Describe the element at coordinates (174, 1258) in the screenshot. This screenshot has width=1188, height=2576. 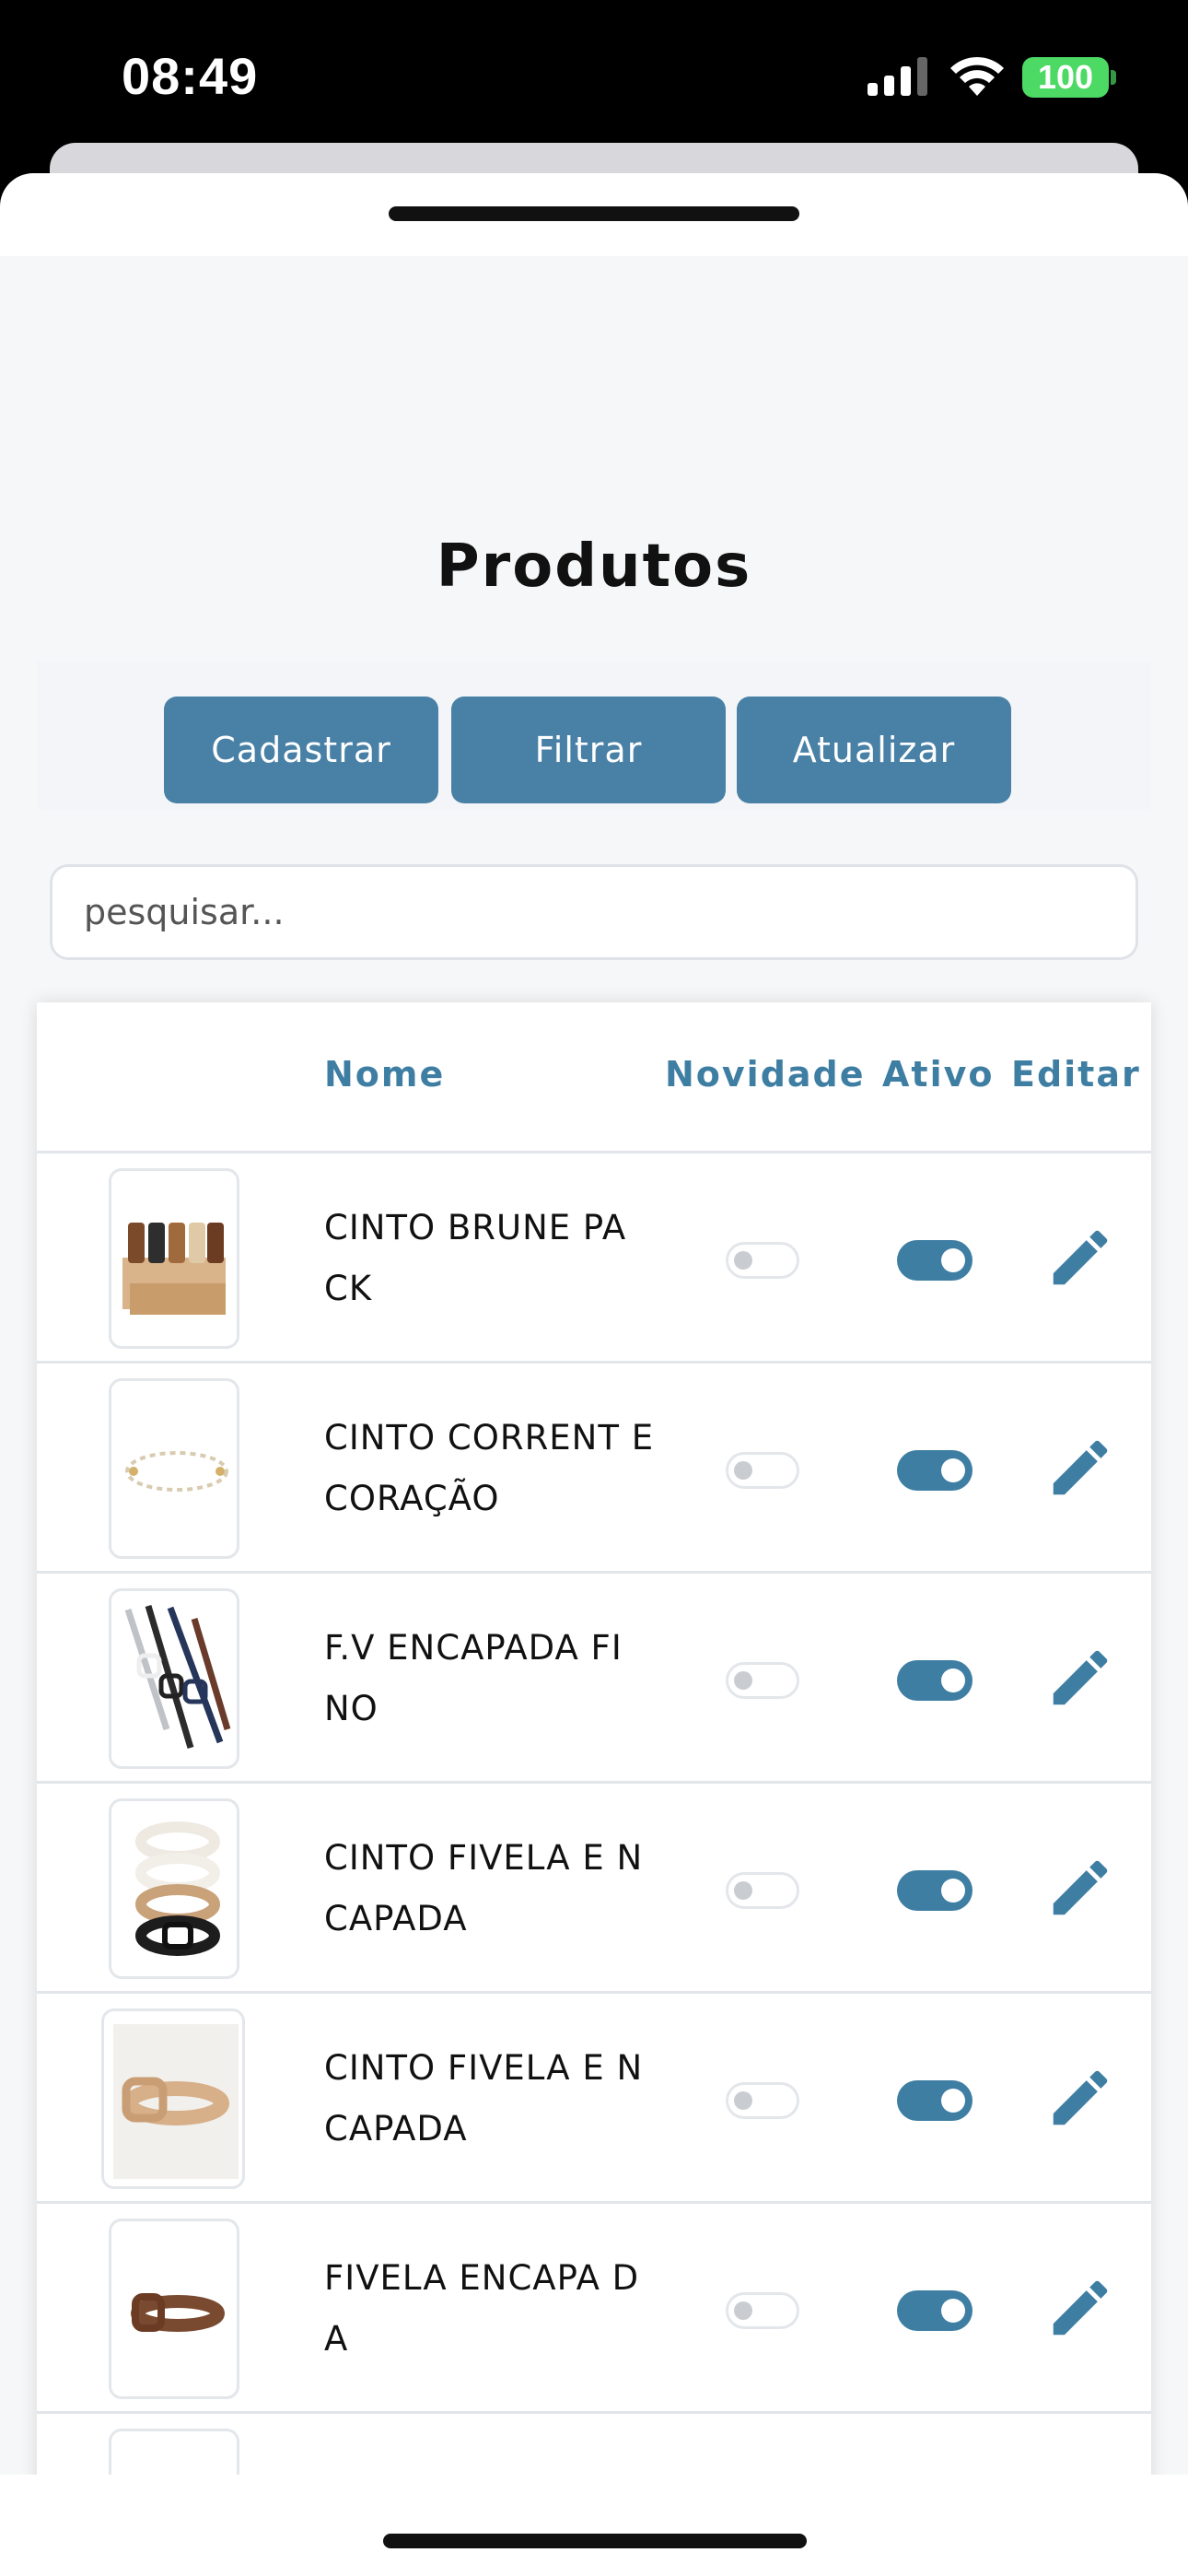
I see `belt-pack-image` at that location.